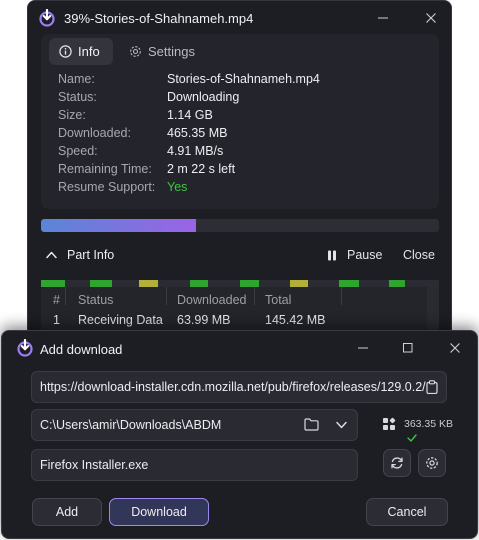  I want to click on title-bar: 39%-Stories-of-Shahnameh.mp4, so click(239, 18).